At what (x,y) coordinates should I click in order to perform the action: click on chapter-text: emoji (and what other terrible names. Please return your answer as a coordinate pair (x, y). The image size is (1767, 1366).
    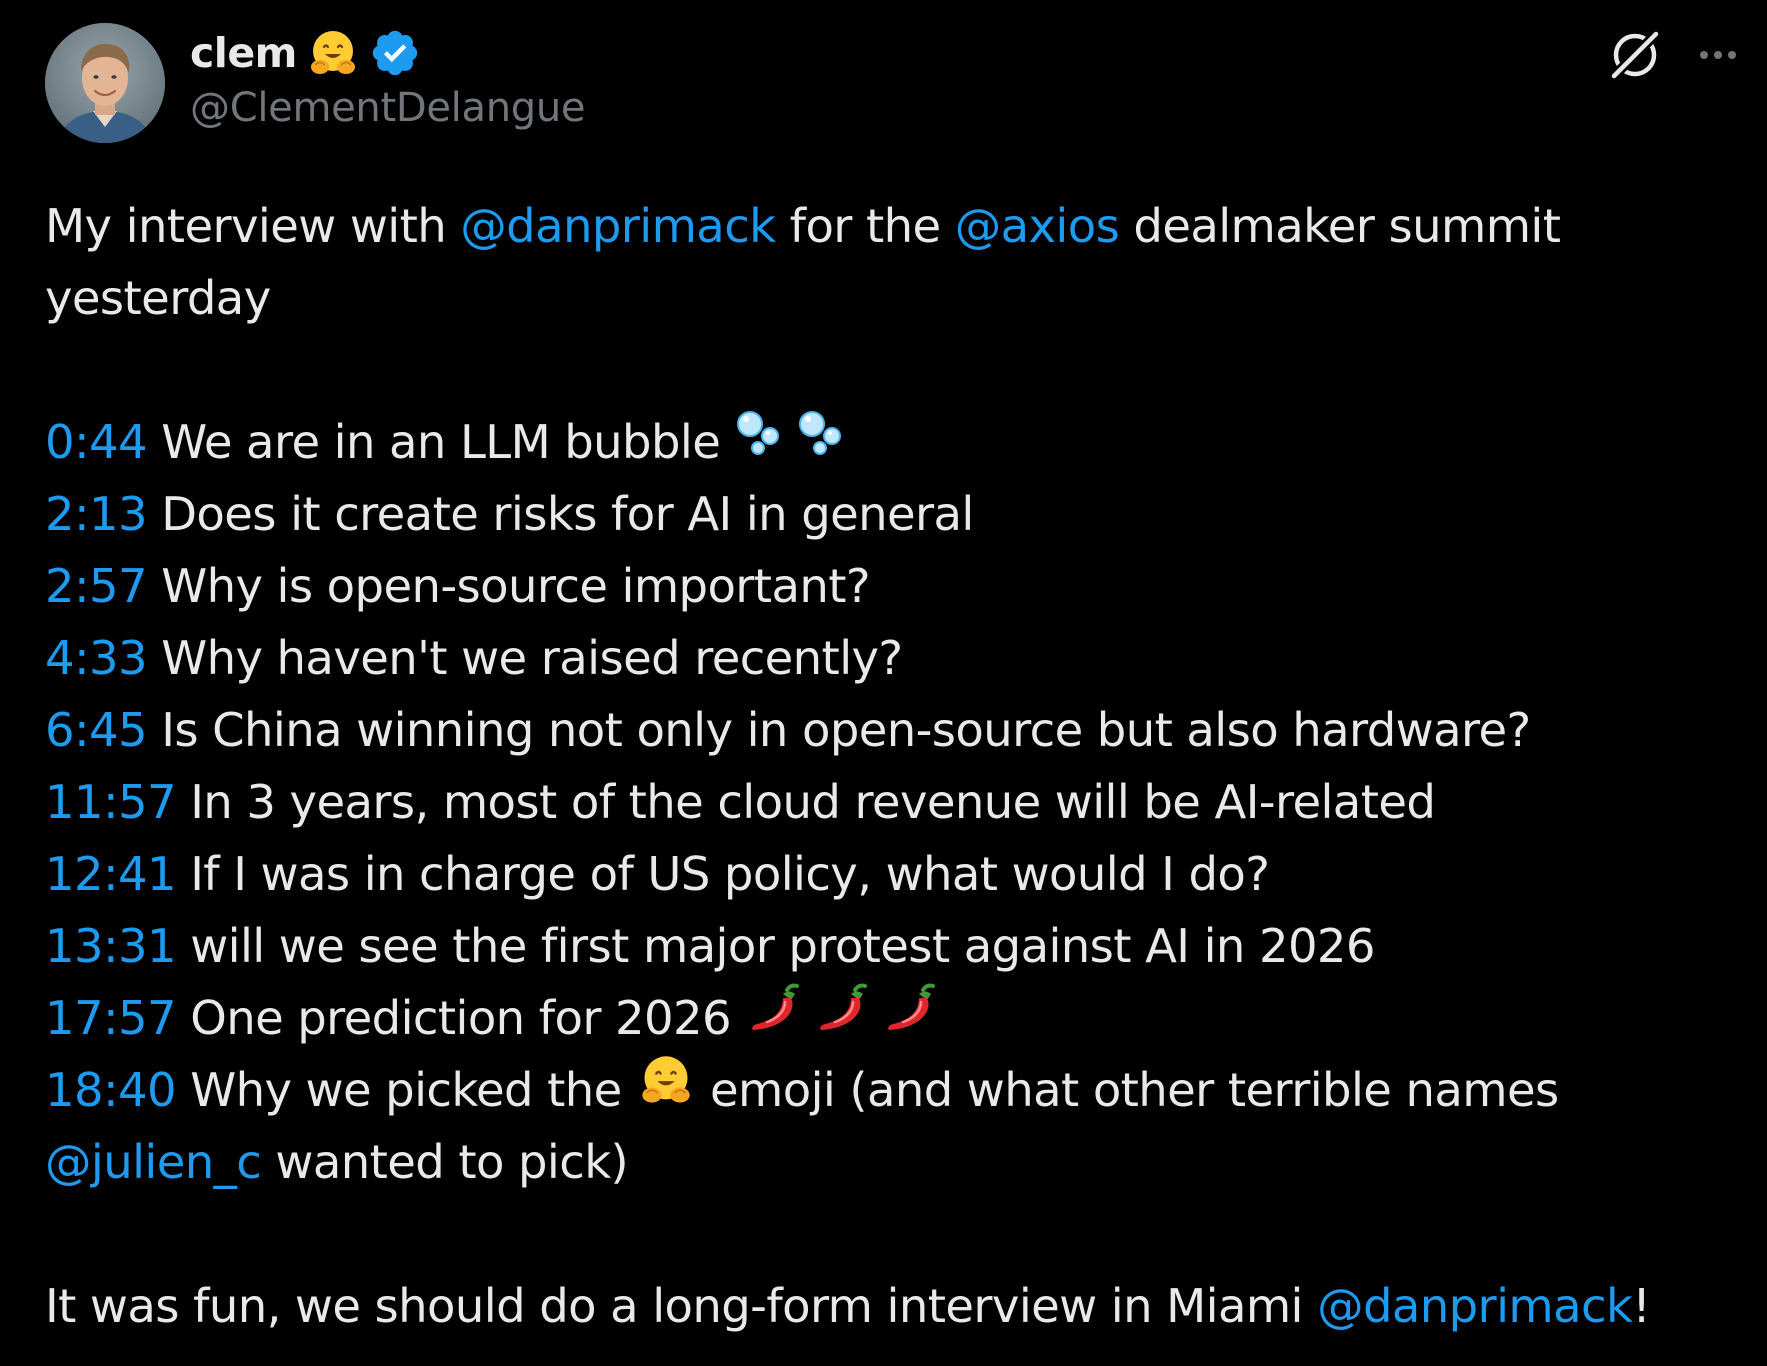
    Looking at the image, I should click on (1127, 1090).